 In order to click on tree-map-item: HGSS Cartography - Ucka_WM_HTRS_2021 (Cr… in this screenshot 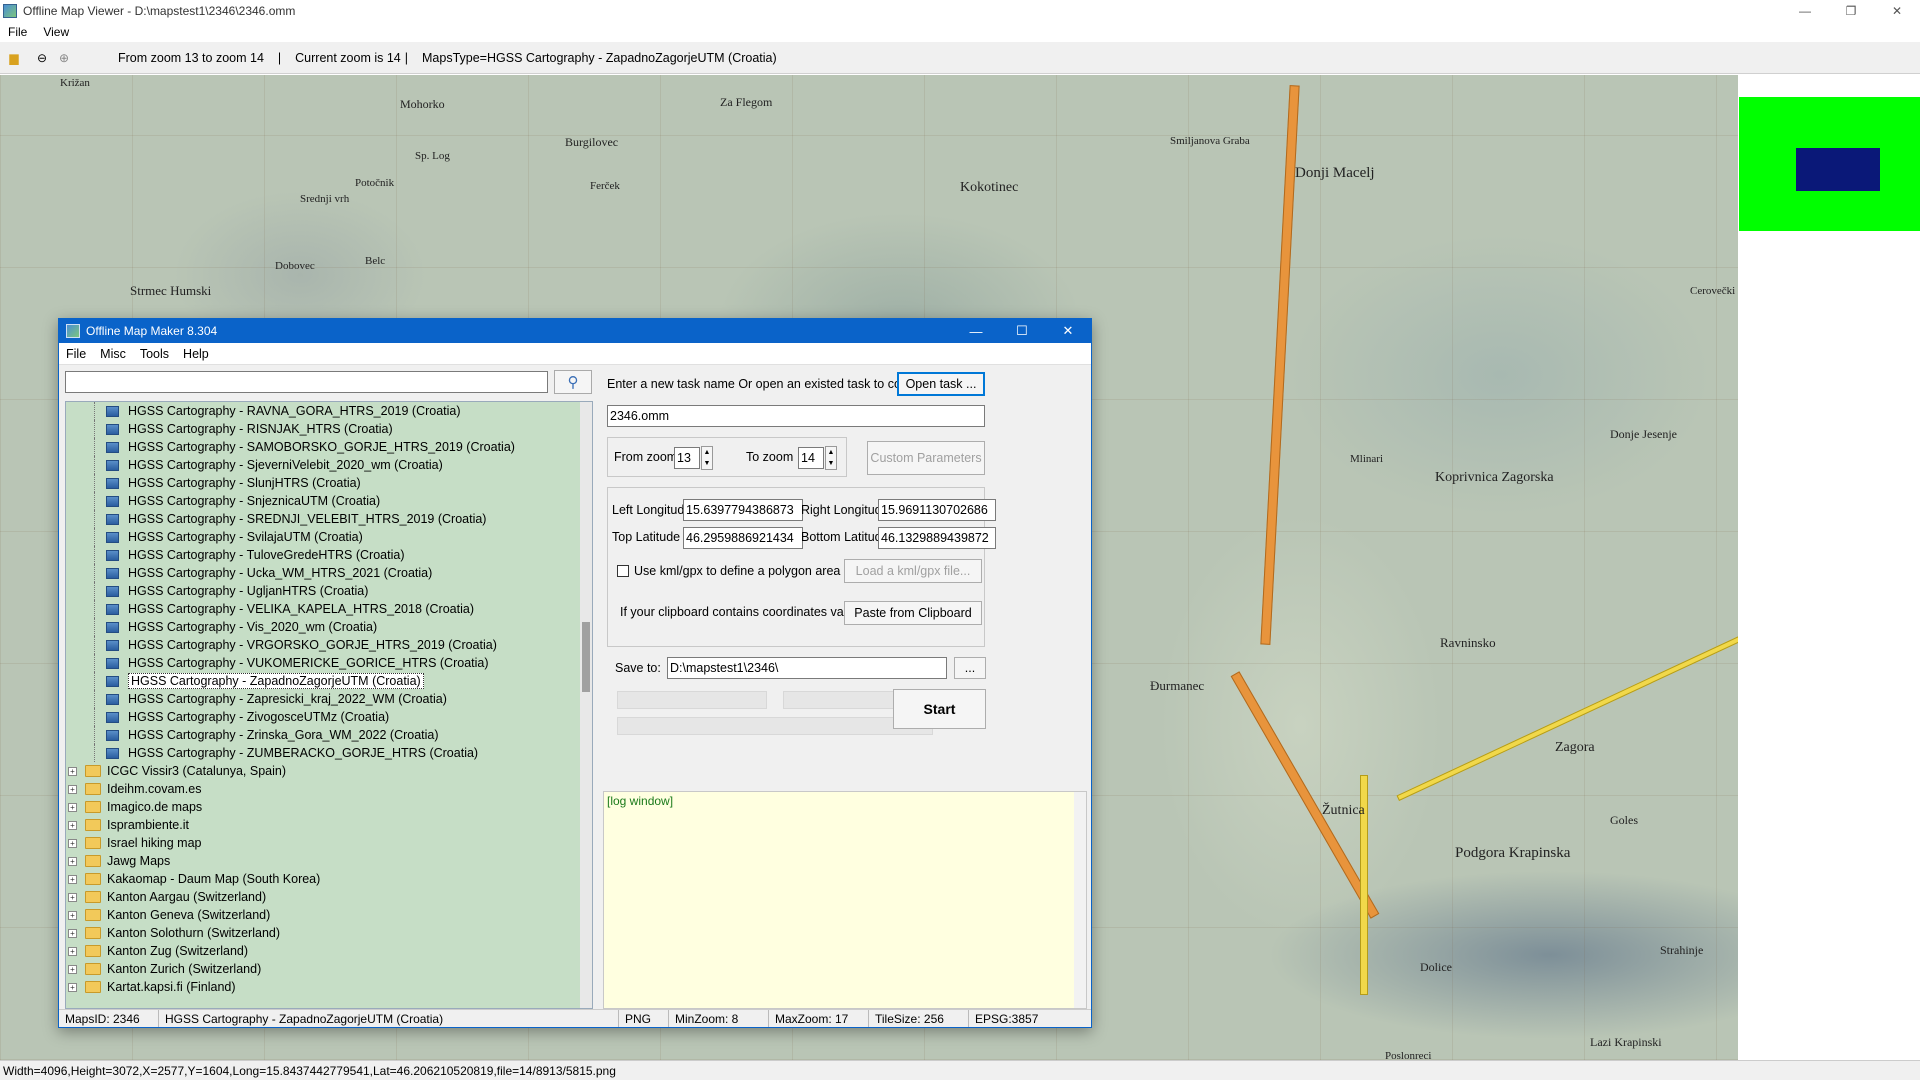, I will do `click(329, 573)`.